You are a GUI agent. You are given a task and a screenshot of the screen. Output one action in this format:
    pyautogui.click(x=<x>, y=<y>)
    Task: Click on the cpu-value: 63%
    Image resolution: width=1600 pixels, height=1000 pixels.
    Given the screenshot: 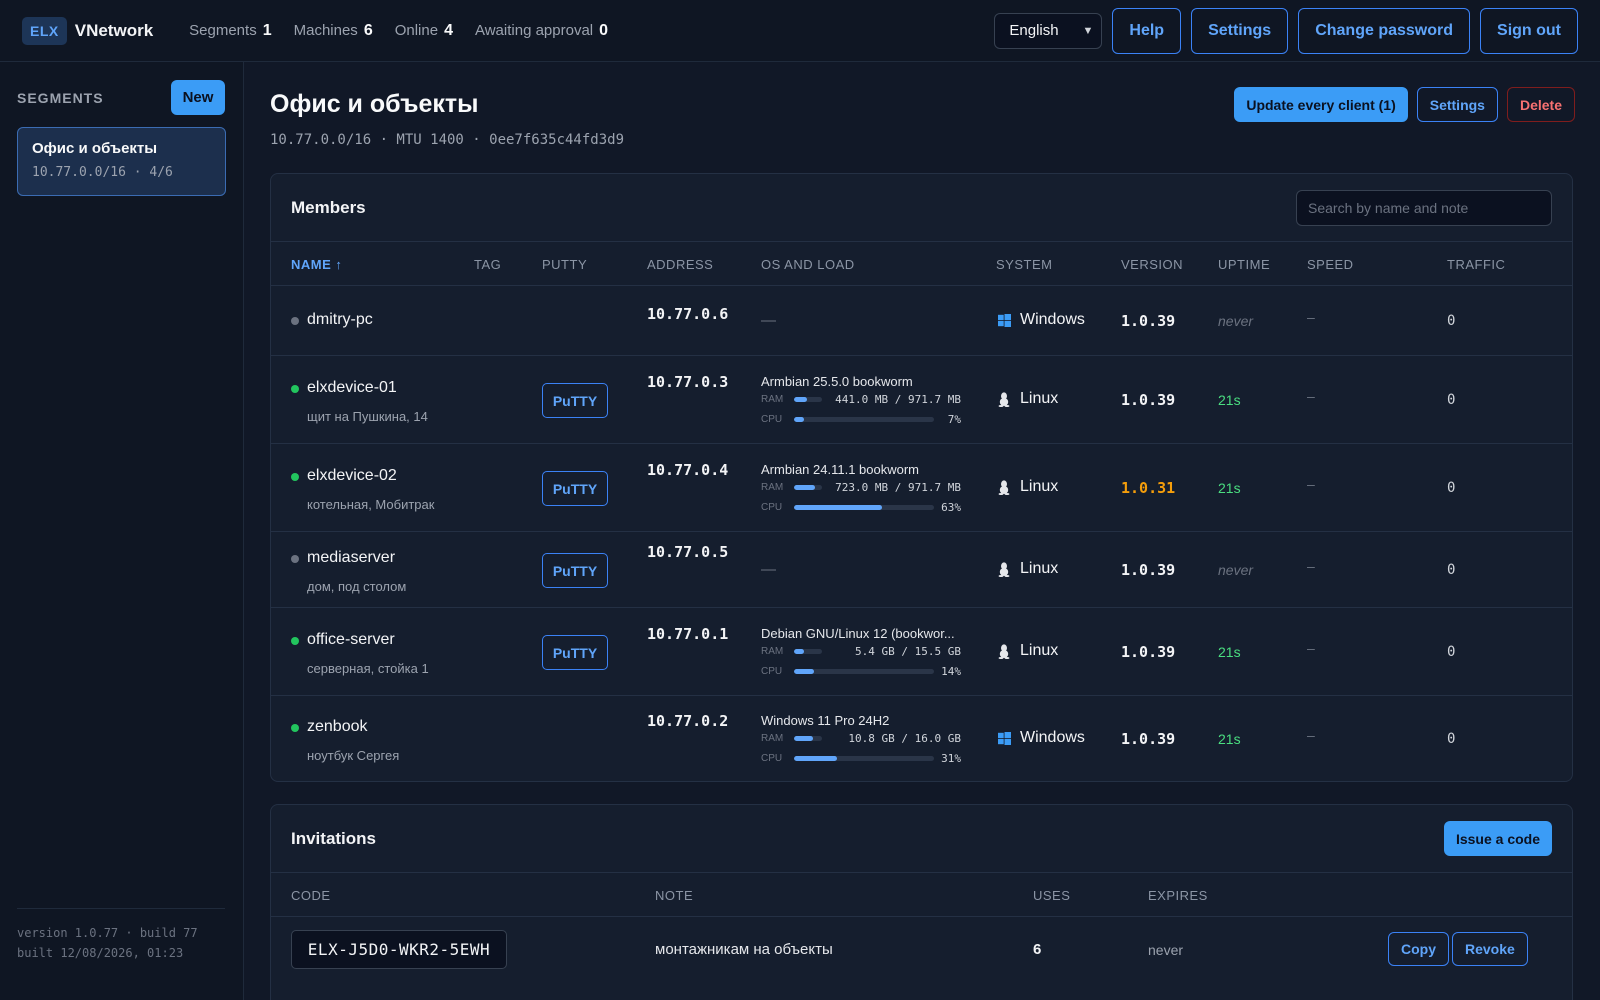 What is the action you would take?
    pyautogui.click(x=951, y=507)
    